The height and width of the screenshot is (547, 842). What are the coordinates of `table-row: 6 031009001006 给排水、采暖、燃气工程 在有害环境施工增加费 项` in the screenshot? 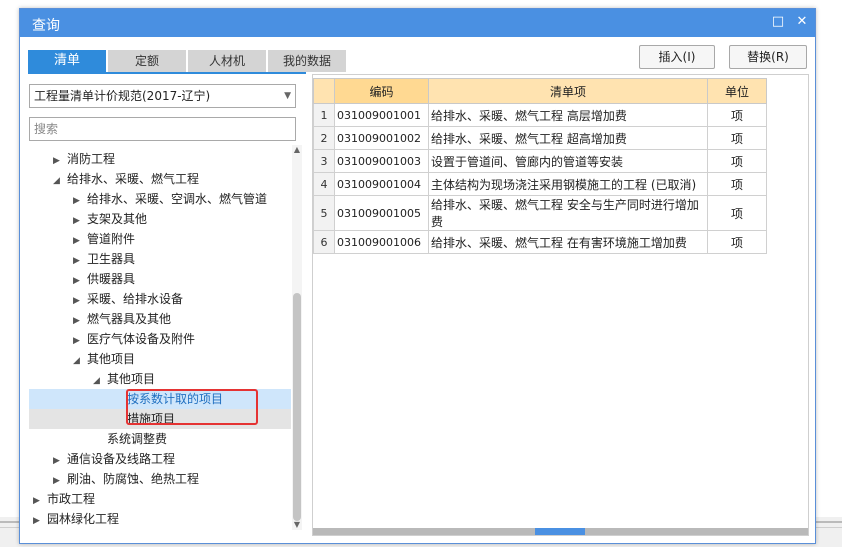 It's located at (540, 242).